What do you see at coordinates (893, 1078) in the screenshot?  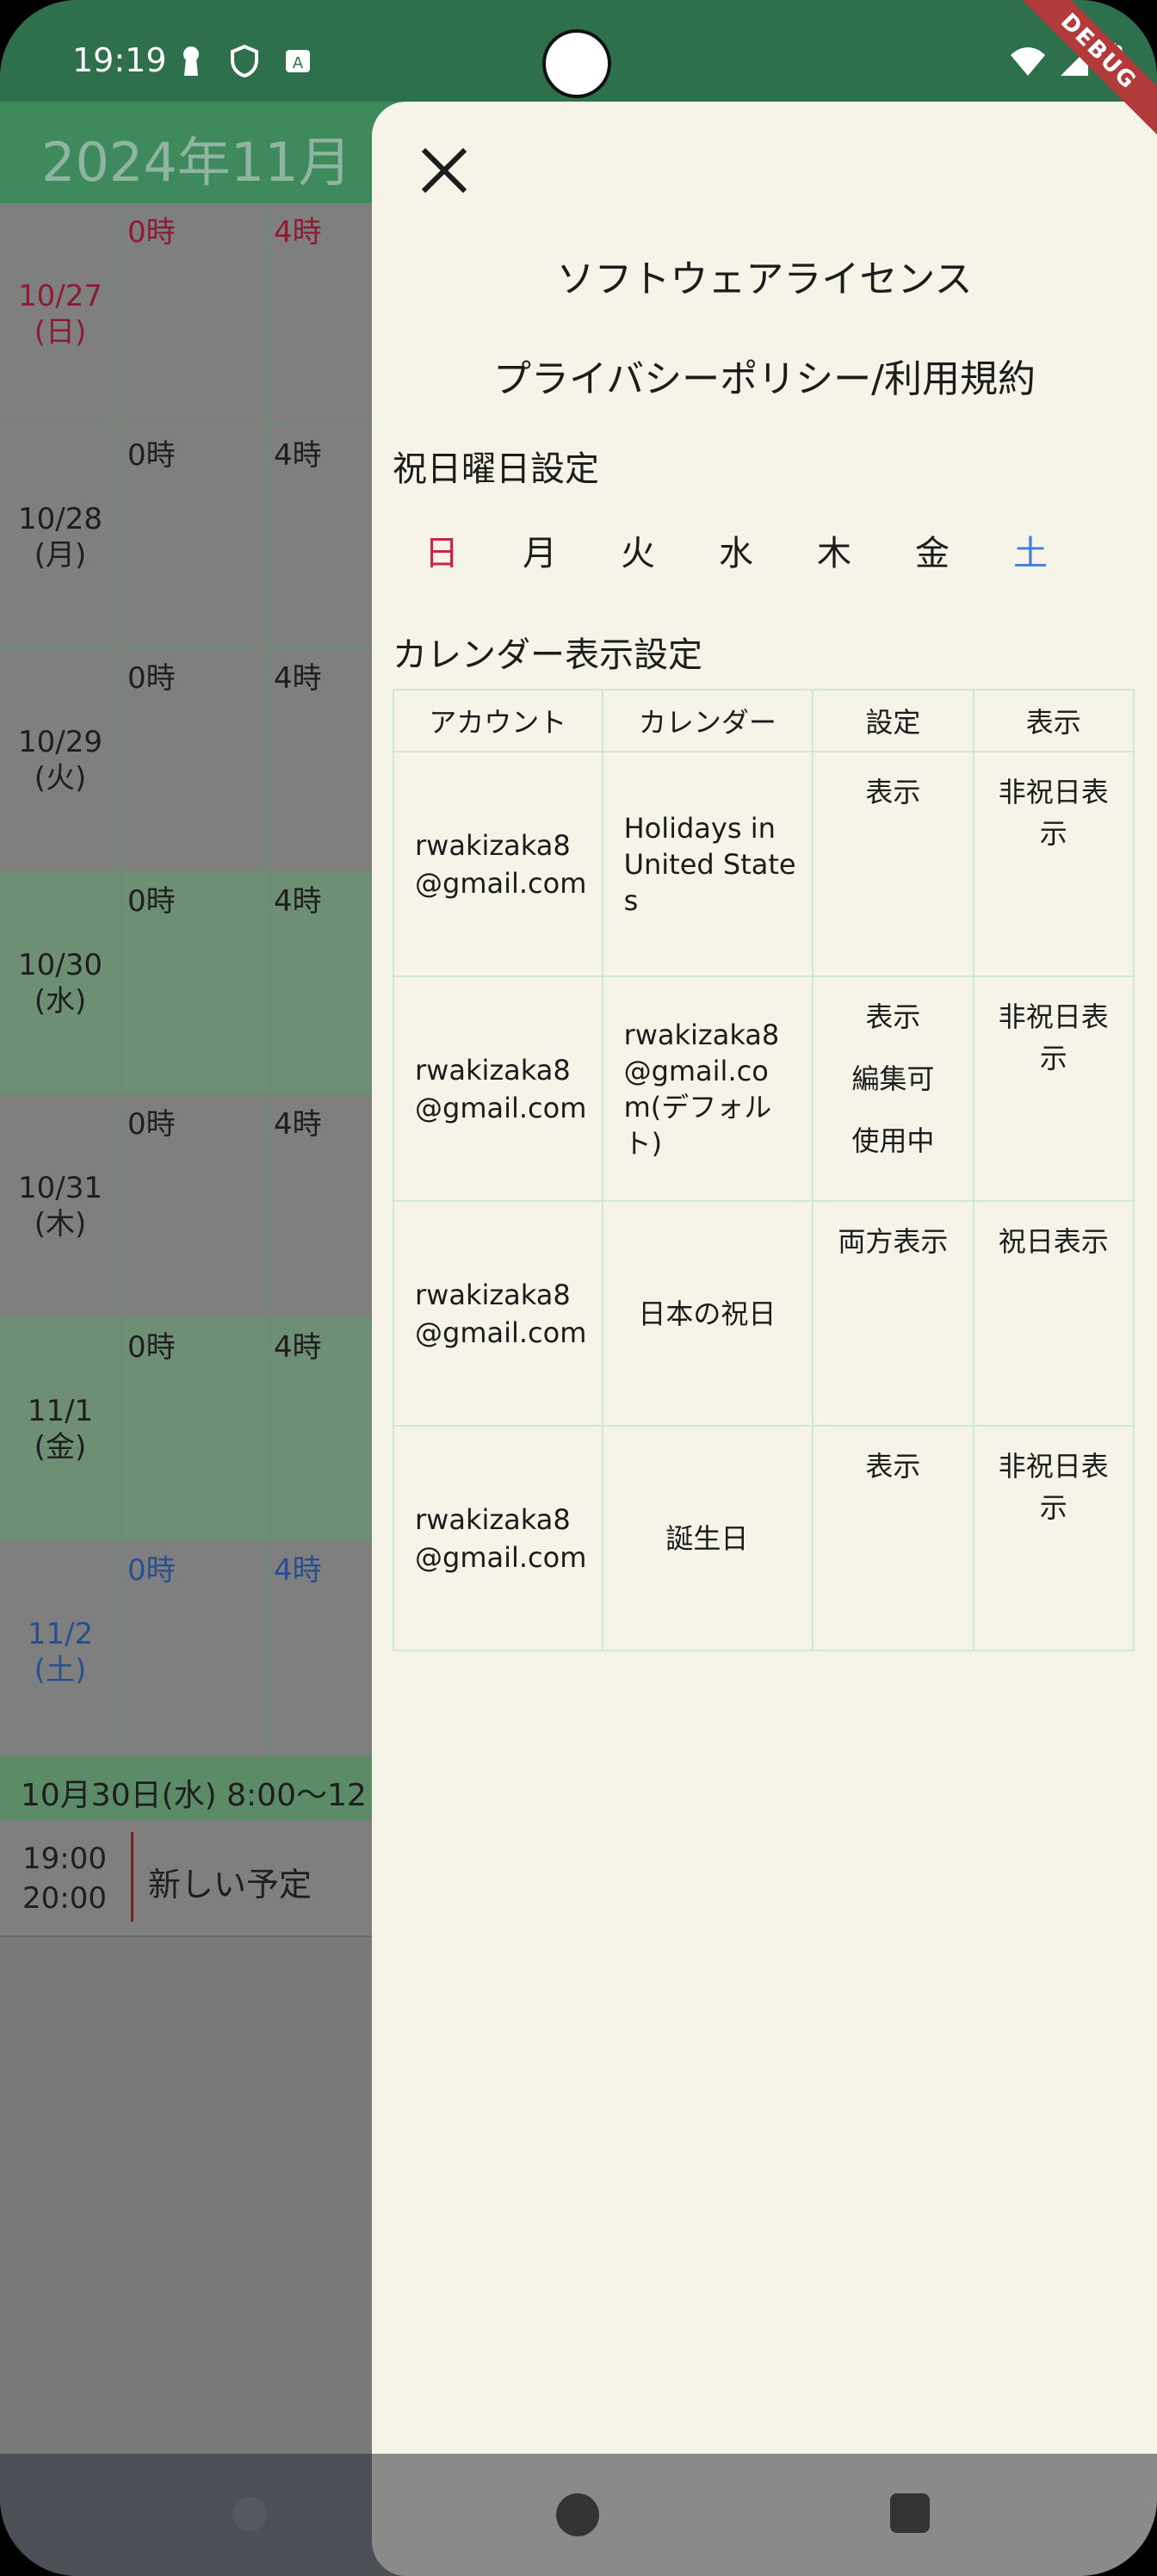 I see `setting-toggle: 編集可` at bounding box center [893, 1078].